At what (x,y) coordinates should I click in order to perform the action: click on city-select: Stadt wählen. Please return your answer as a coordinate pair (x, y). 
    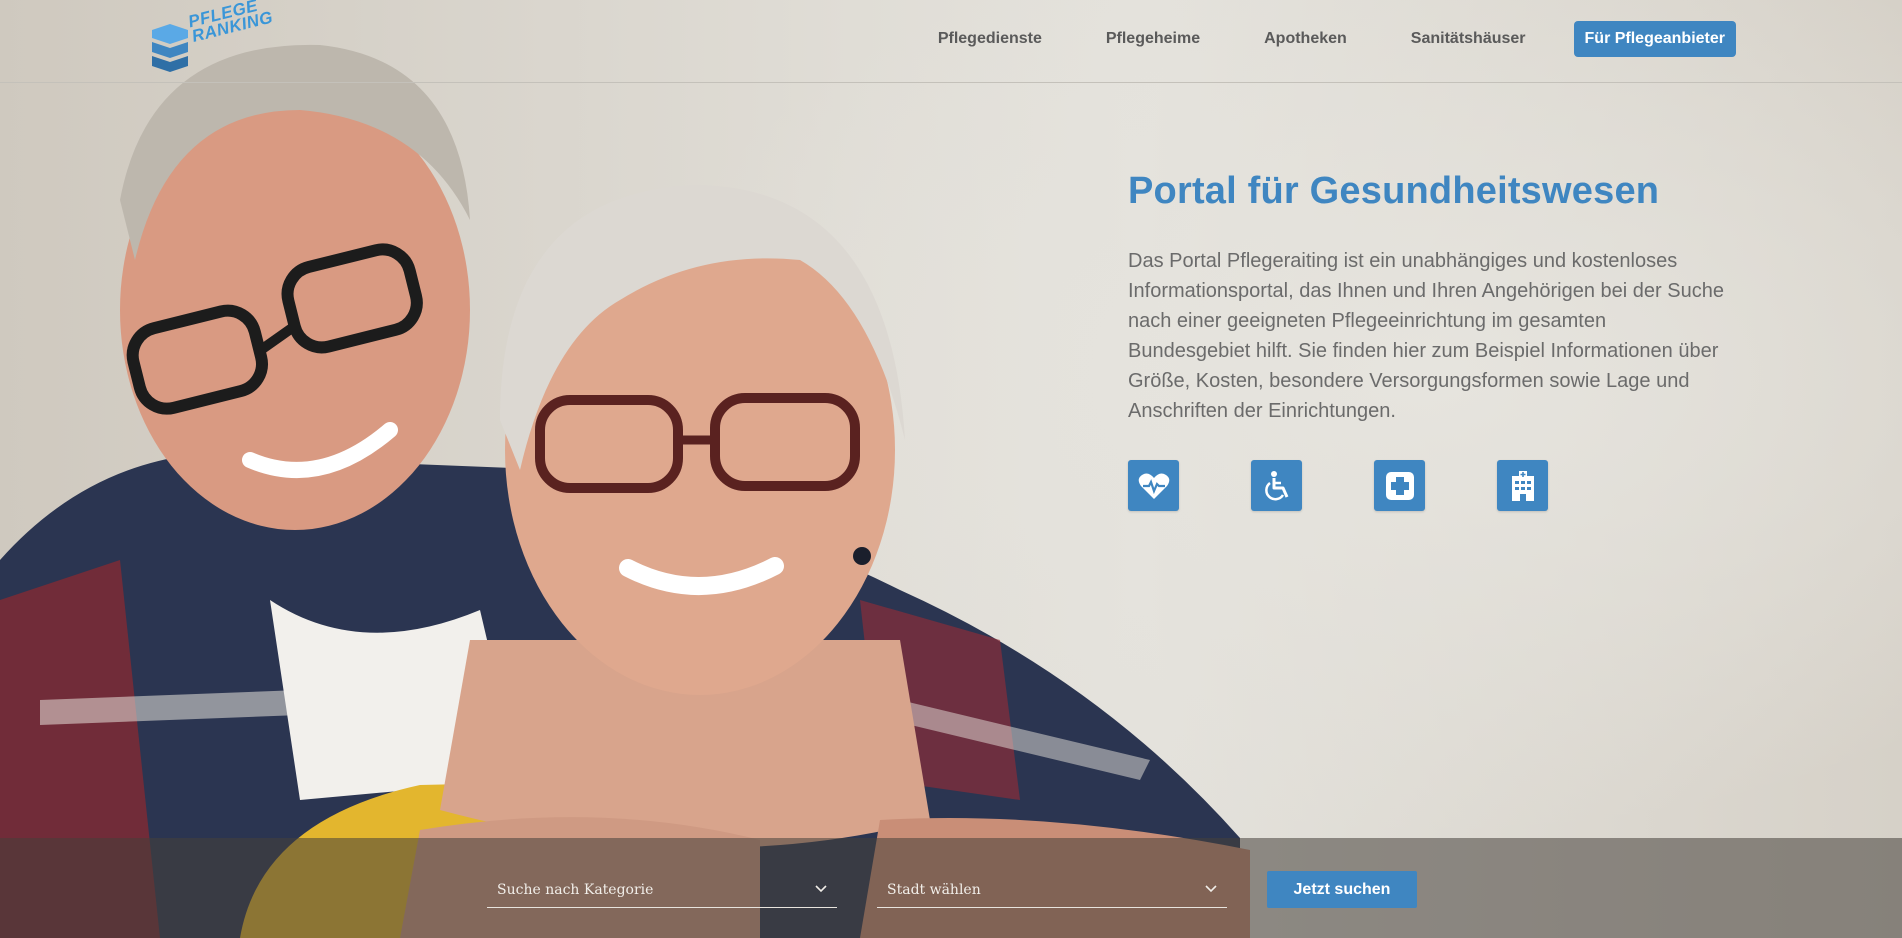
    Looking at the image, I should click on (1052, 890).